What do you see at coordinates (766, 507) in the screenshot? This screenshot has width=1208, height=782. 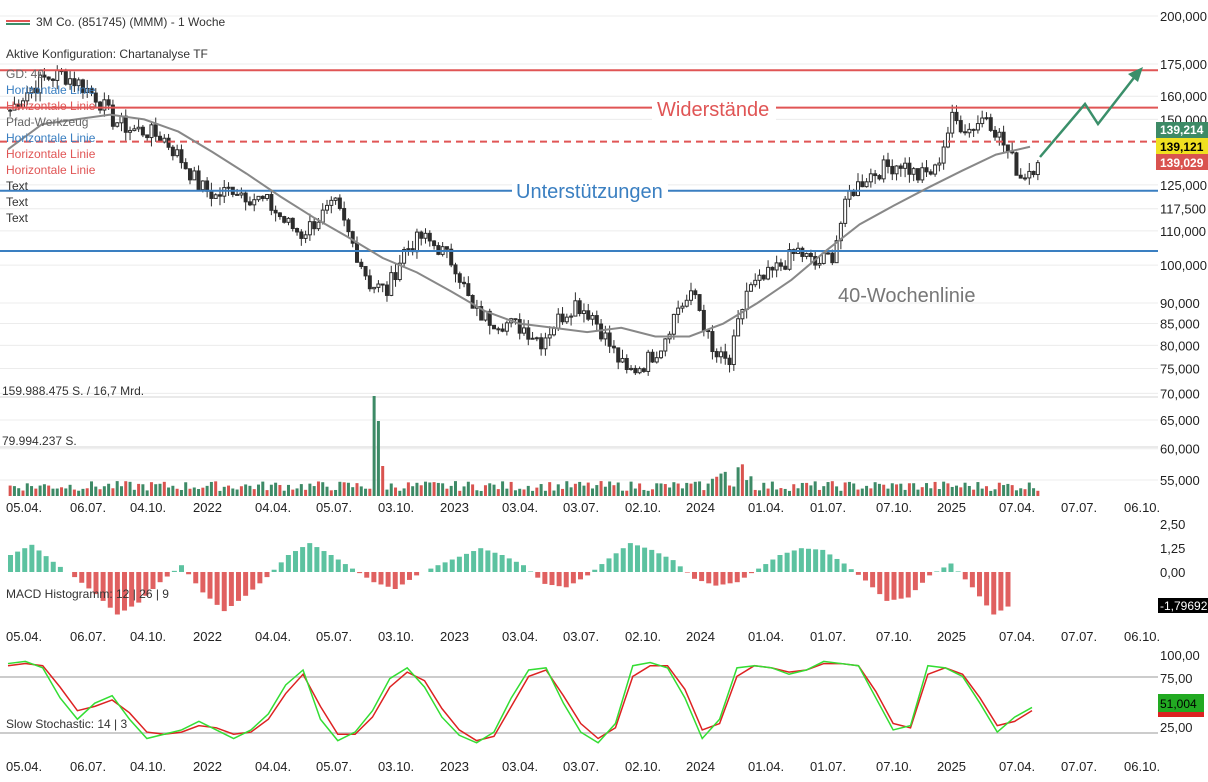 I see `x-axis-label: 01.04.` at bounding box center [766, 507].